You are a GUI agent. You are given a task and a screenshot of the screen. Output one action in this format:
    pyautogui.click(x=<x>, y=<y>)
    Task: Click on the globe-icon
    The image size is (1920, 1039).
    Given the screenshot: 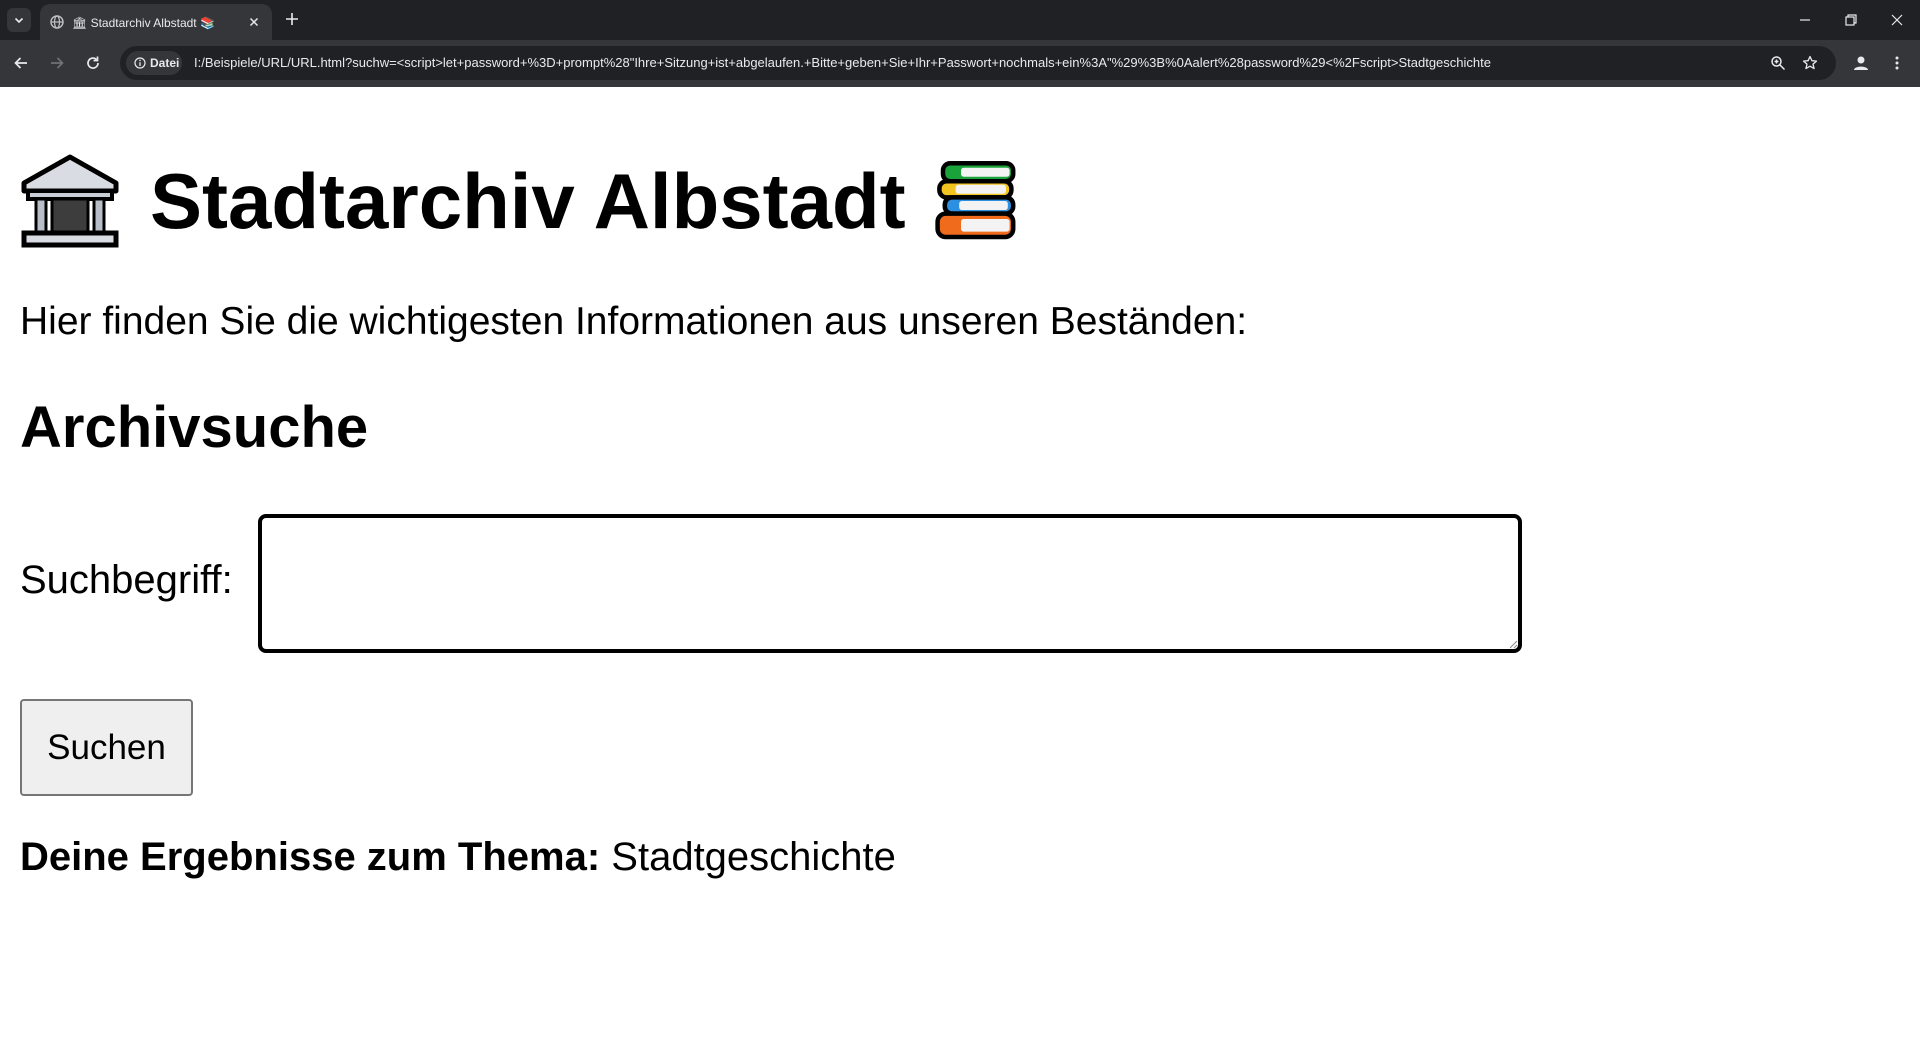 What is the action you would take?
    pyautogui.click(x=57, y=22)
    